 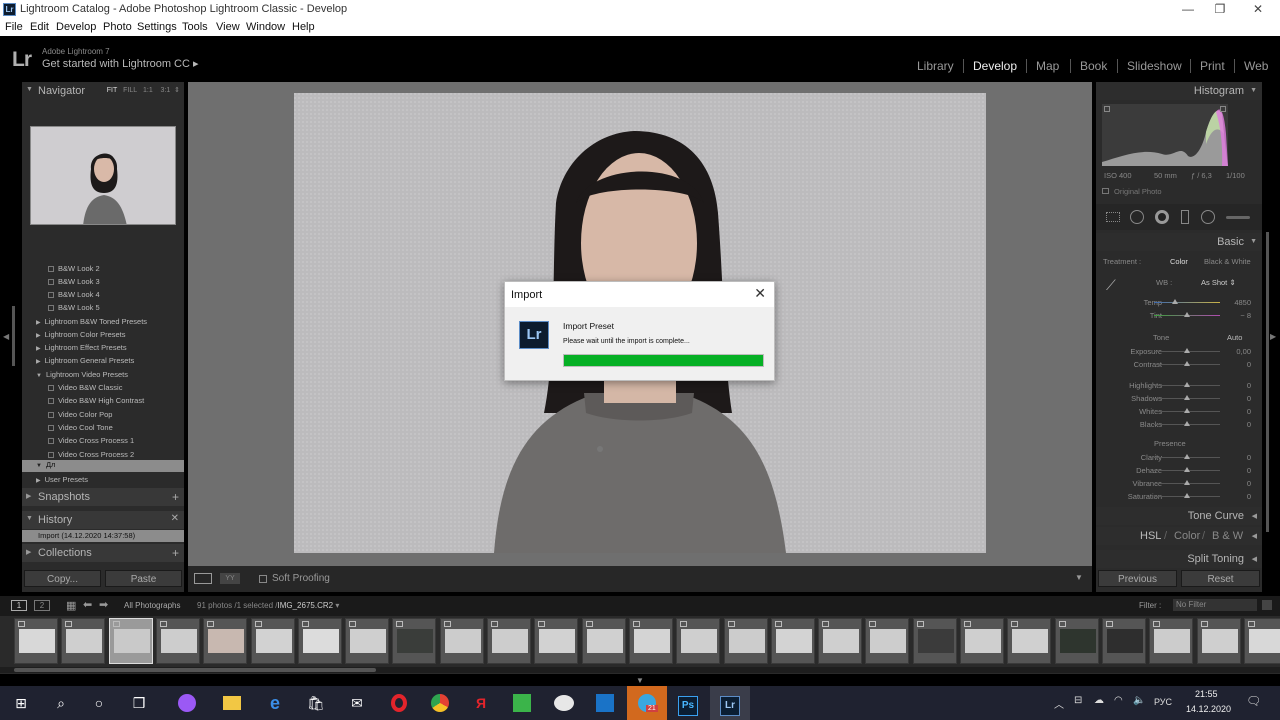 What do you see at coordinates (14, 27) in the screenshot?
I see `menu-file: File` at bounding box center [14, 27].